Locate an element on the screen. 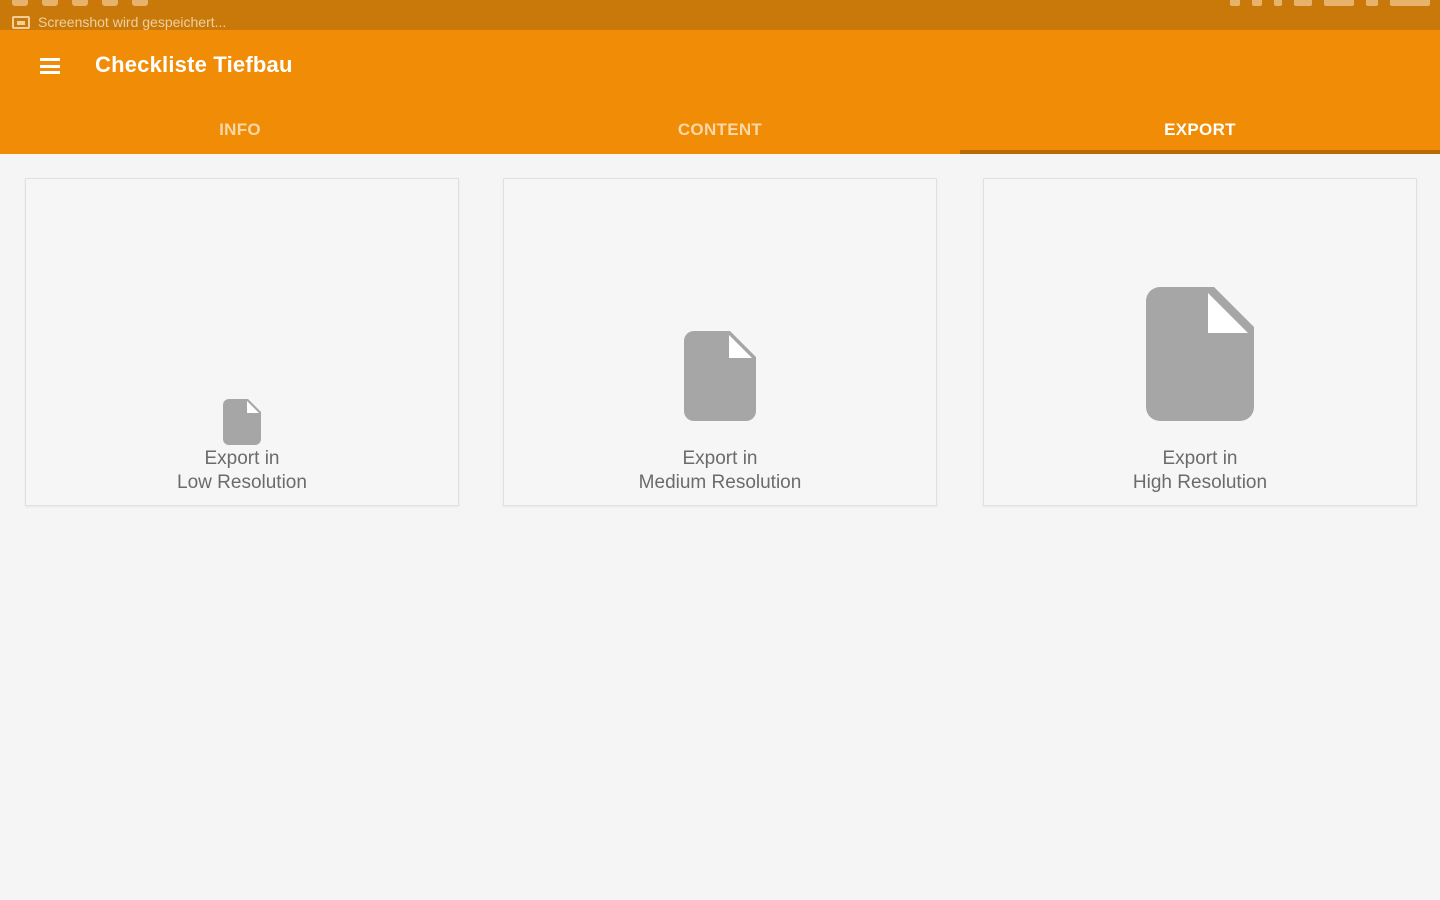 The width and height of the screenshot is (1440, 900). menu-button is located at coordinates (50, 66).